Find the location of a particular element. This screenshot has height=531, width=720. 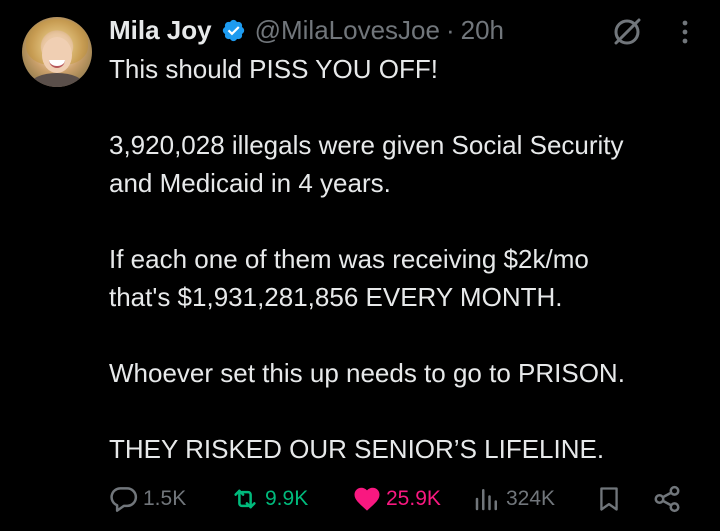

reply-button: 1.5K is located at coordinates (147, 499).